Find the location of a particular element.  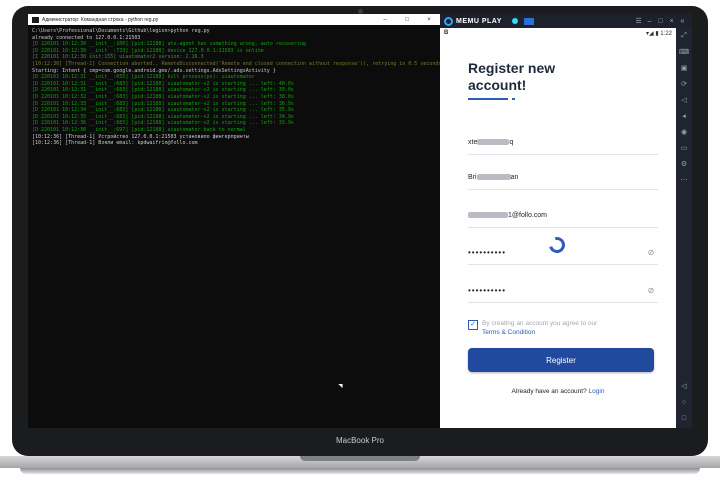

keyboard-icon: ⌨ is located at coordinates (684, 52).